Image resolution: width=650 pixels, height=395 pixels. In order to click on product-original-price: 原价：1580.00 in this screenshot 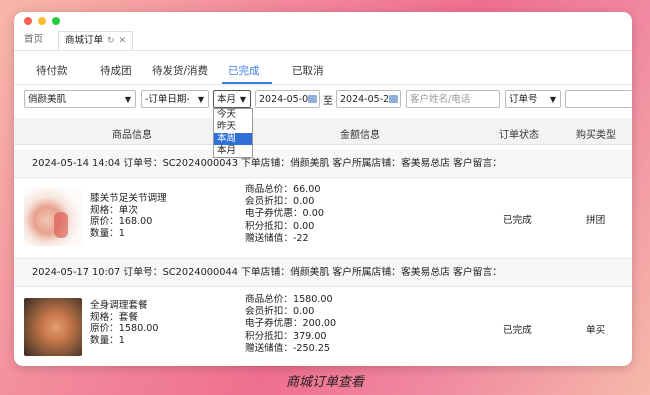, I will do `click(124, 328)`.